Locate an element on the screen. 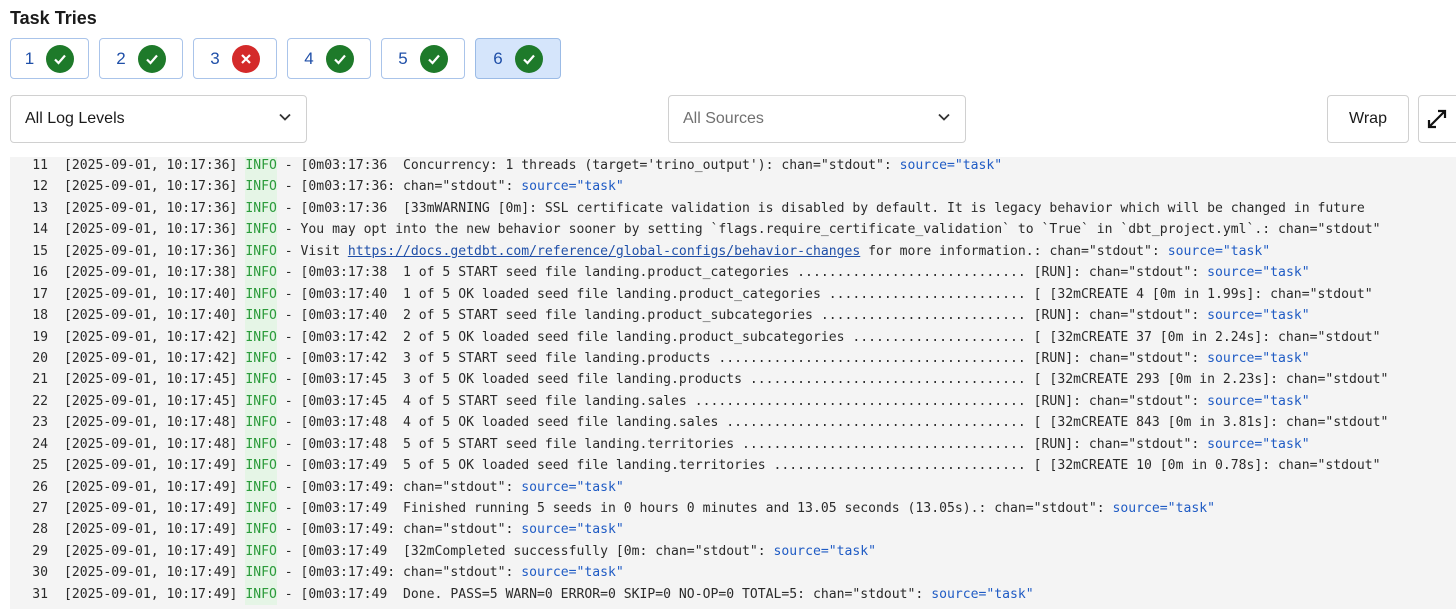 The height and width of the screenshot is (609, 1456). try-number: 4 is located at coordinates (309, 58).